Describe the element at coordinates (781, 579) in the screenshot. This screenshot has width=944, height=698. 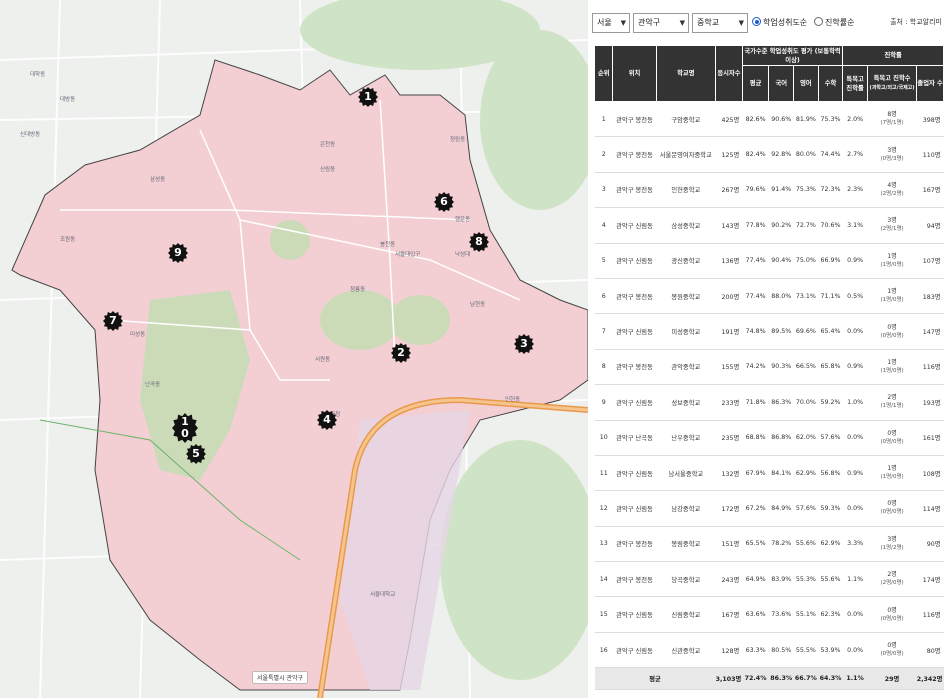
I see `table-cell-kor: 83.9%` at that location.